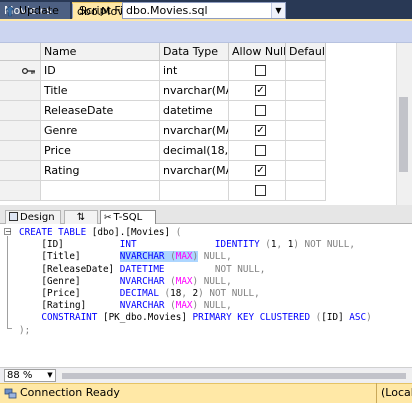 Image resolution: width=412 pixels, height=403 pixels. Describe the element at coordinates (39, 10) in the screenshot. I see `update-label: Update` at that location.